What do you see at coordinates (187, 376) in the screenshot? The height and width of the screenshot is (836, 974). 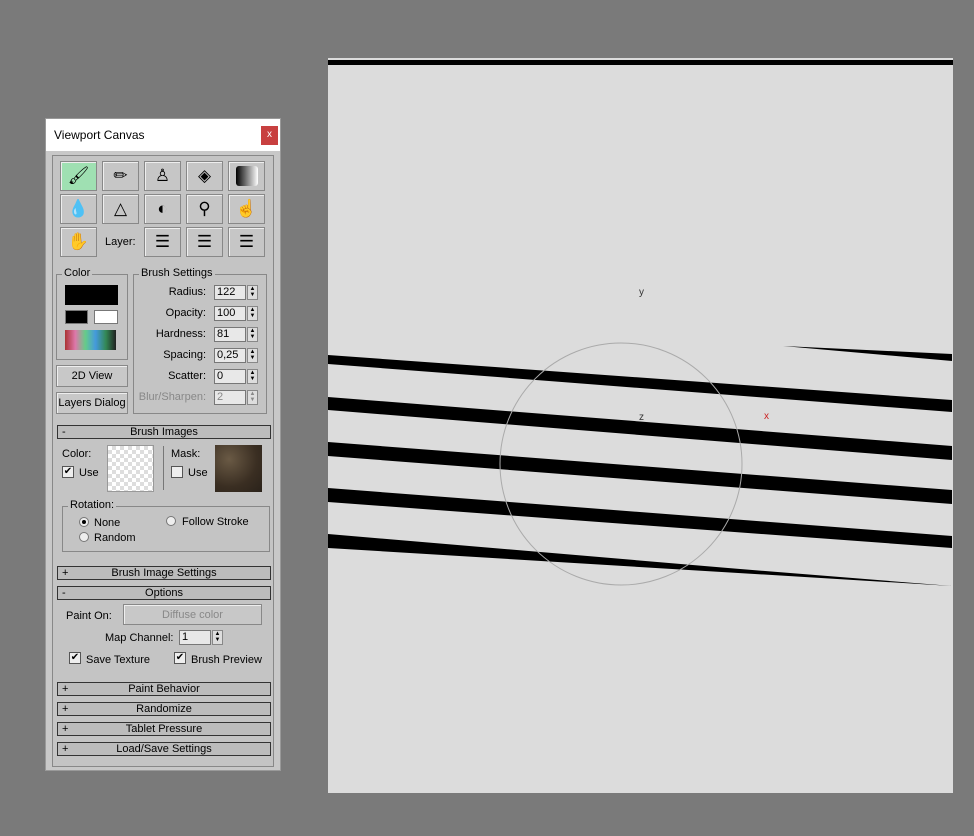 I see `scatter-label: Scatter:` at bounding box center [187, 376].